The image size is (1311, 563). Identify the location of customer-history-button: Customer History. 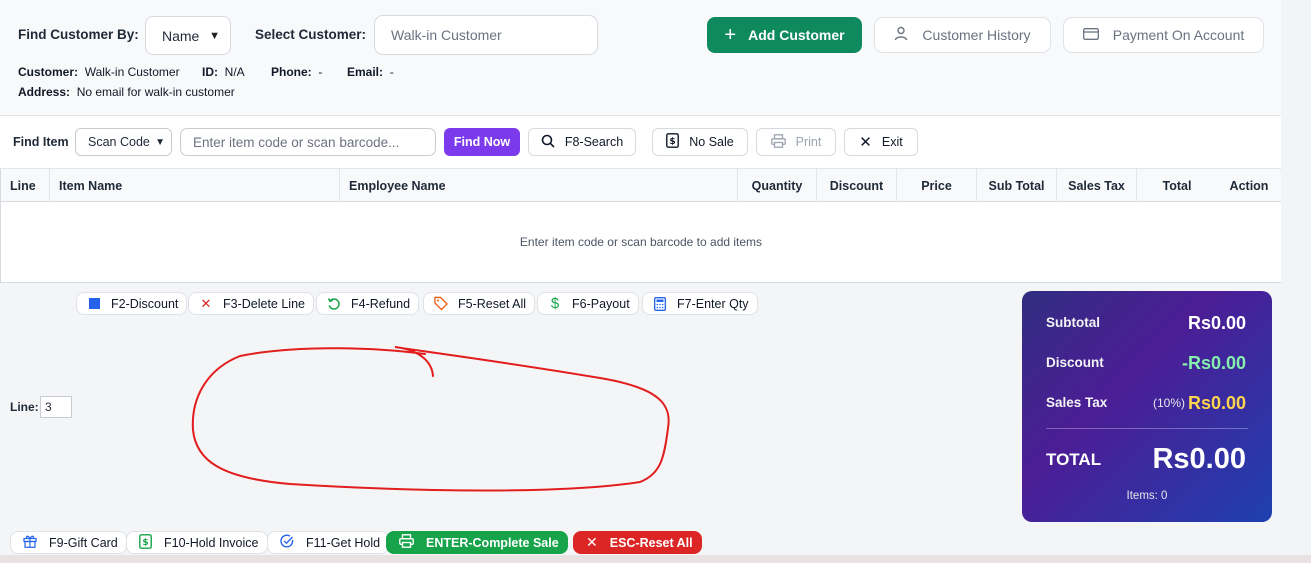
(962, 35).